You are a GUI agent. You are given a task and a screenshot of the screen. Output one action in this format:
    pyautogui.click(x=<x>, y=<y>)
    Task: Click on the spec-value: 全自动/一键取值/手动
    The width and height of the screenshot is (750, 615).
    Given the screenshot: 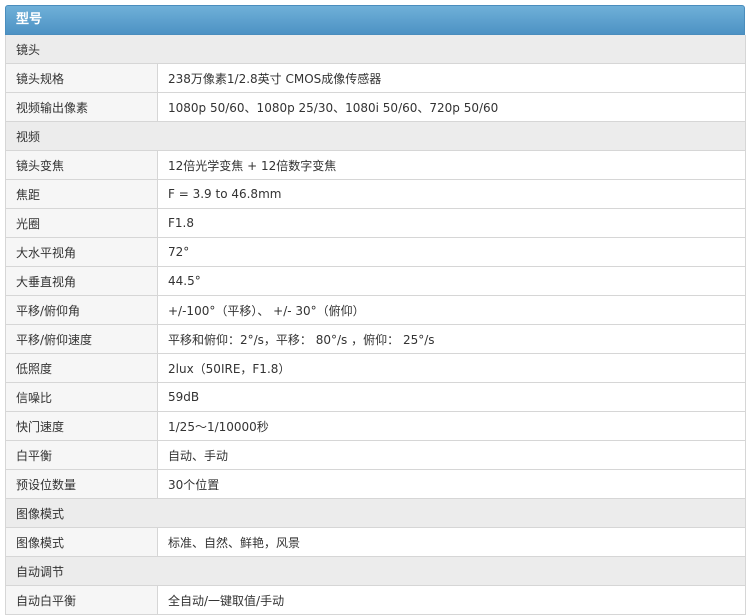 What is the action you would take?
    pyautogui.click(x=451, y=600)
    